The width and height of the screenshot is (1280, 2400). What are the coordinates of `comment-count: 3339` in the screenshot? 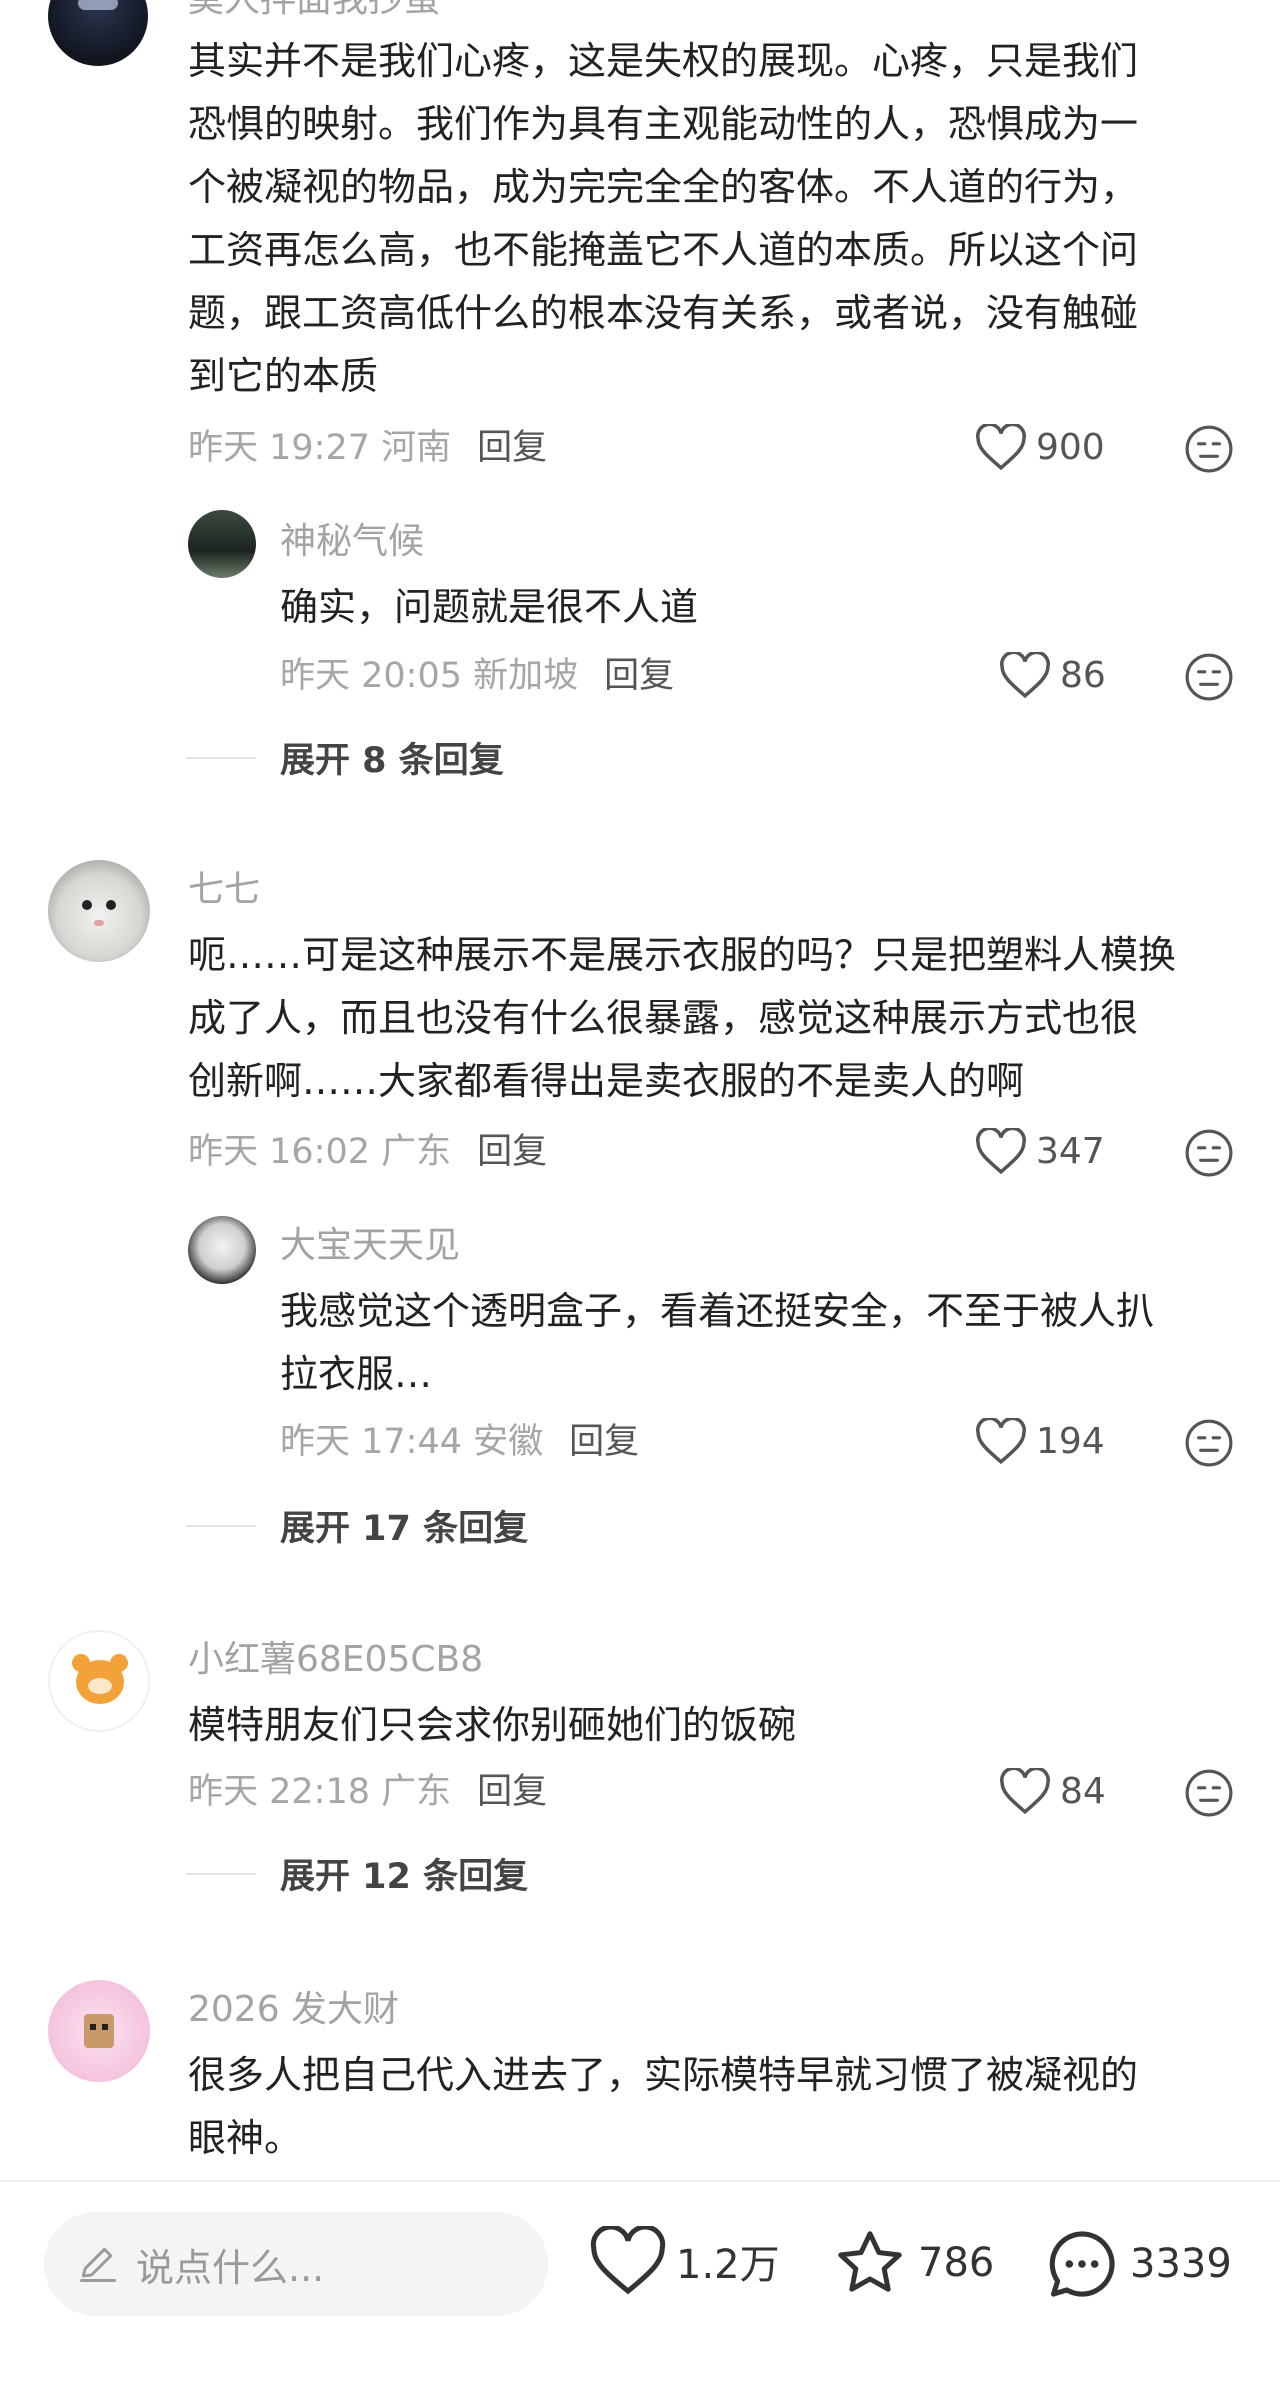 It's located at (1181, 2264).